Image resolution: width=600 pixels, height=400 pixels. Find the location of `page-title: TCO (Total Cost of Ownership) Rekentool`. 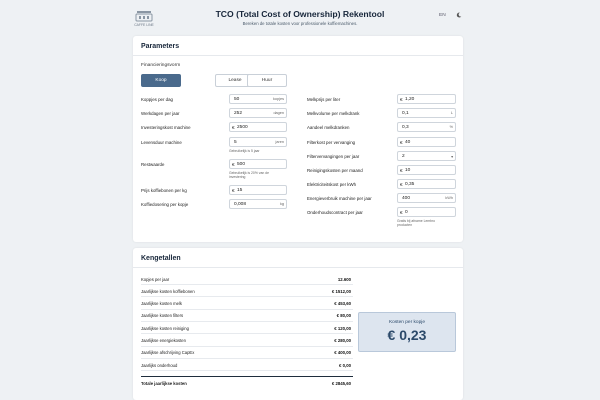

page-title: TCO (Total Cost of Ownership) Rekentool is located at coordinates (300, 14).